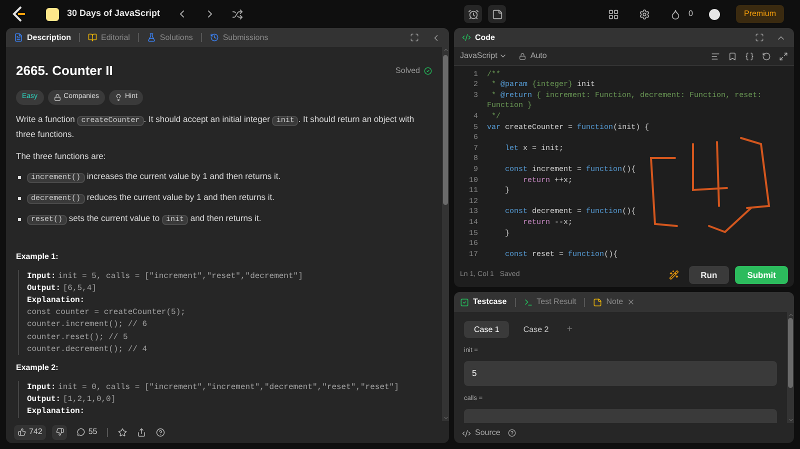 This screenshot has height=449, width=800. Describe the element at coordinates (61, 156) in the screenshot. I see `description-paragraph: The three functions are:` at that location.